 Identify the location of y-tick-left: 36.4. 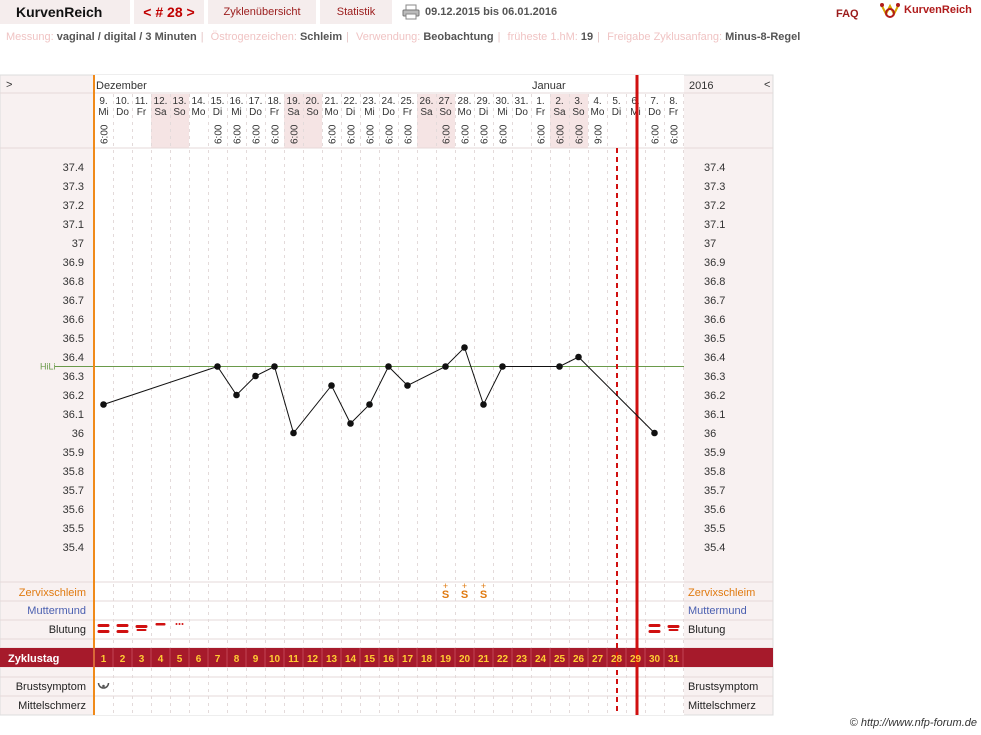
(73, 358).